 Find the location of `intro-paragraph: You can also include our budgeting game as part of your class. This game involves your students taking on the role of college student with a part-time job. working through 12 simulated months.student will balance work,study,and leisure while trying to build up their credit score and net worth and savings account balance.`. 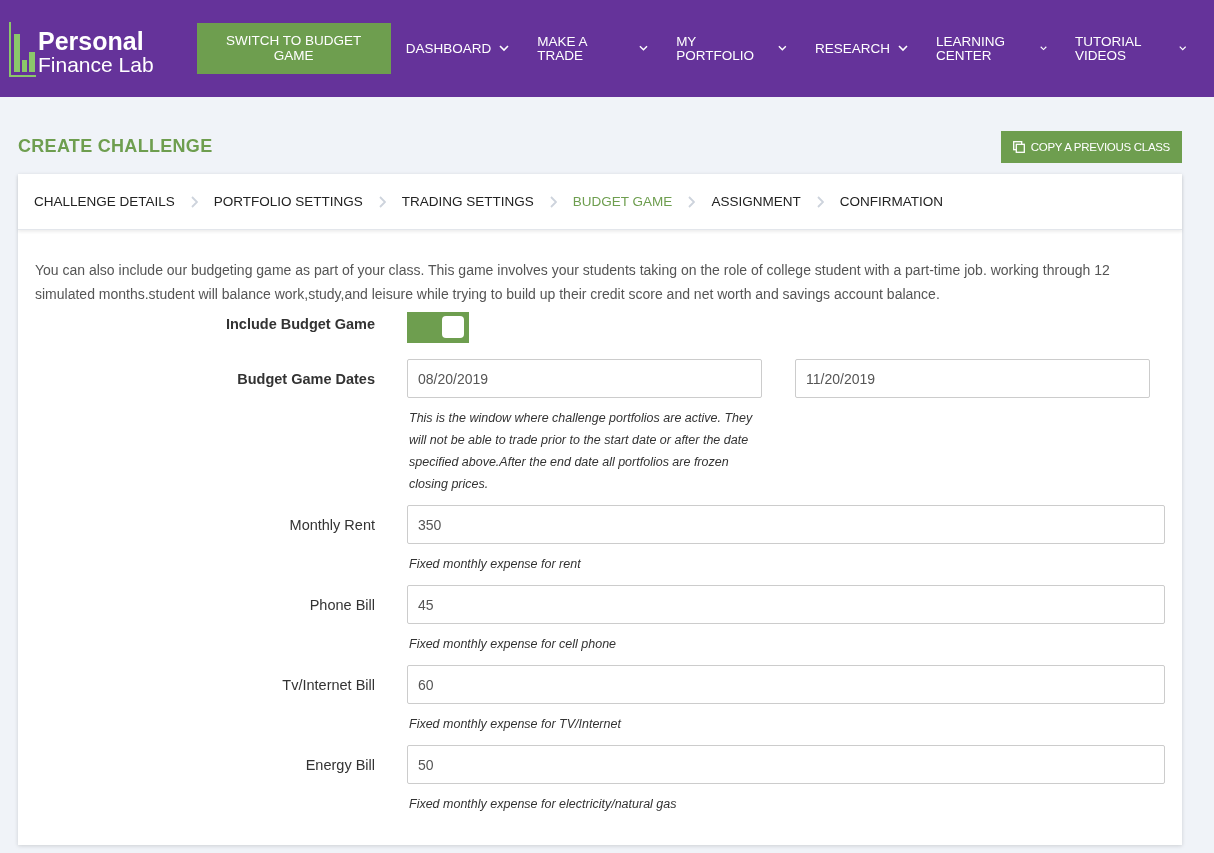

intro-paragraph: You can also include our budgeting game as part of your class. This game involves your students taking on the role of college student with a part-time job. working through 12 simulated months.student will balance work,study,and leisure while trying to build up their credit score and net worth and savings account balance. is located at coordinates (573, 282).